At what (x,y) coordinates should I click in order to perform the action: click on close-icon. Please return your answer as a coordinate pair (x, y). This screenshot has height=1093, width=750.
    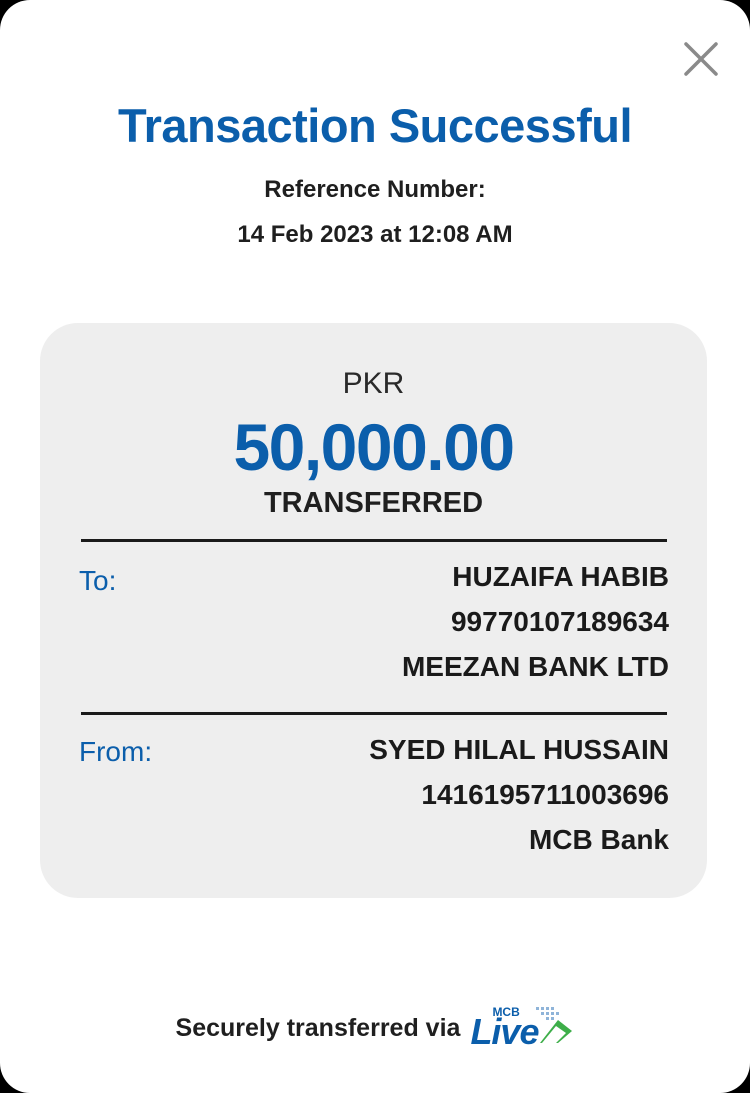
    Looking at the image, I should click on (701, 59).